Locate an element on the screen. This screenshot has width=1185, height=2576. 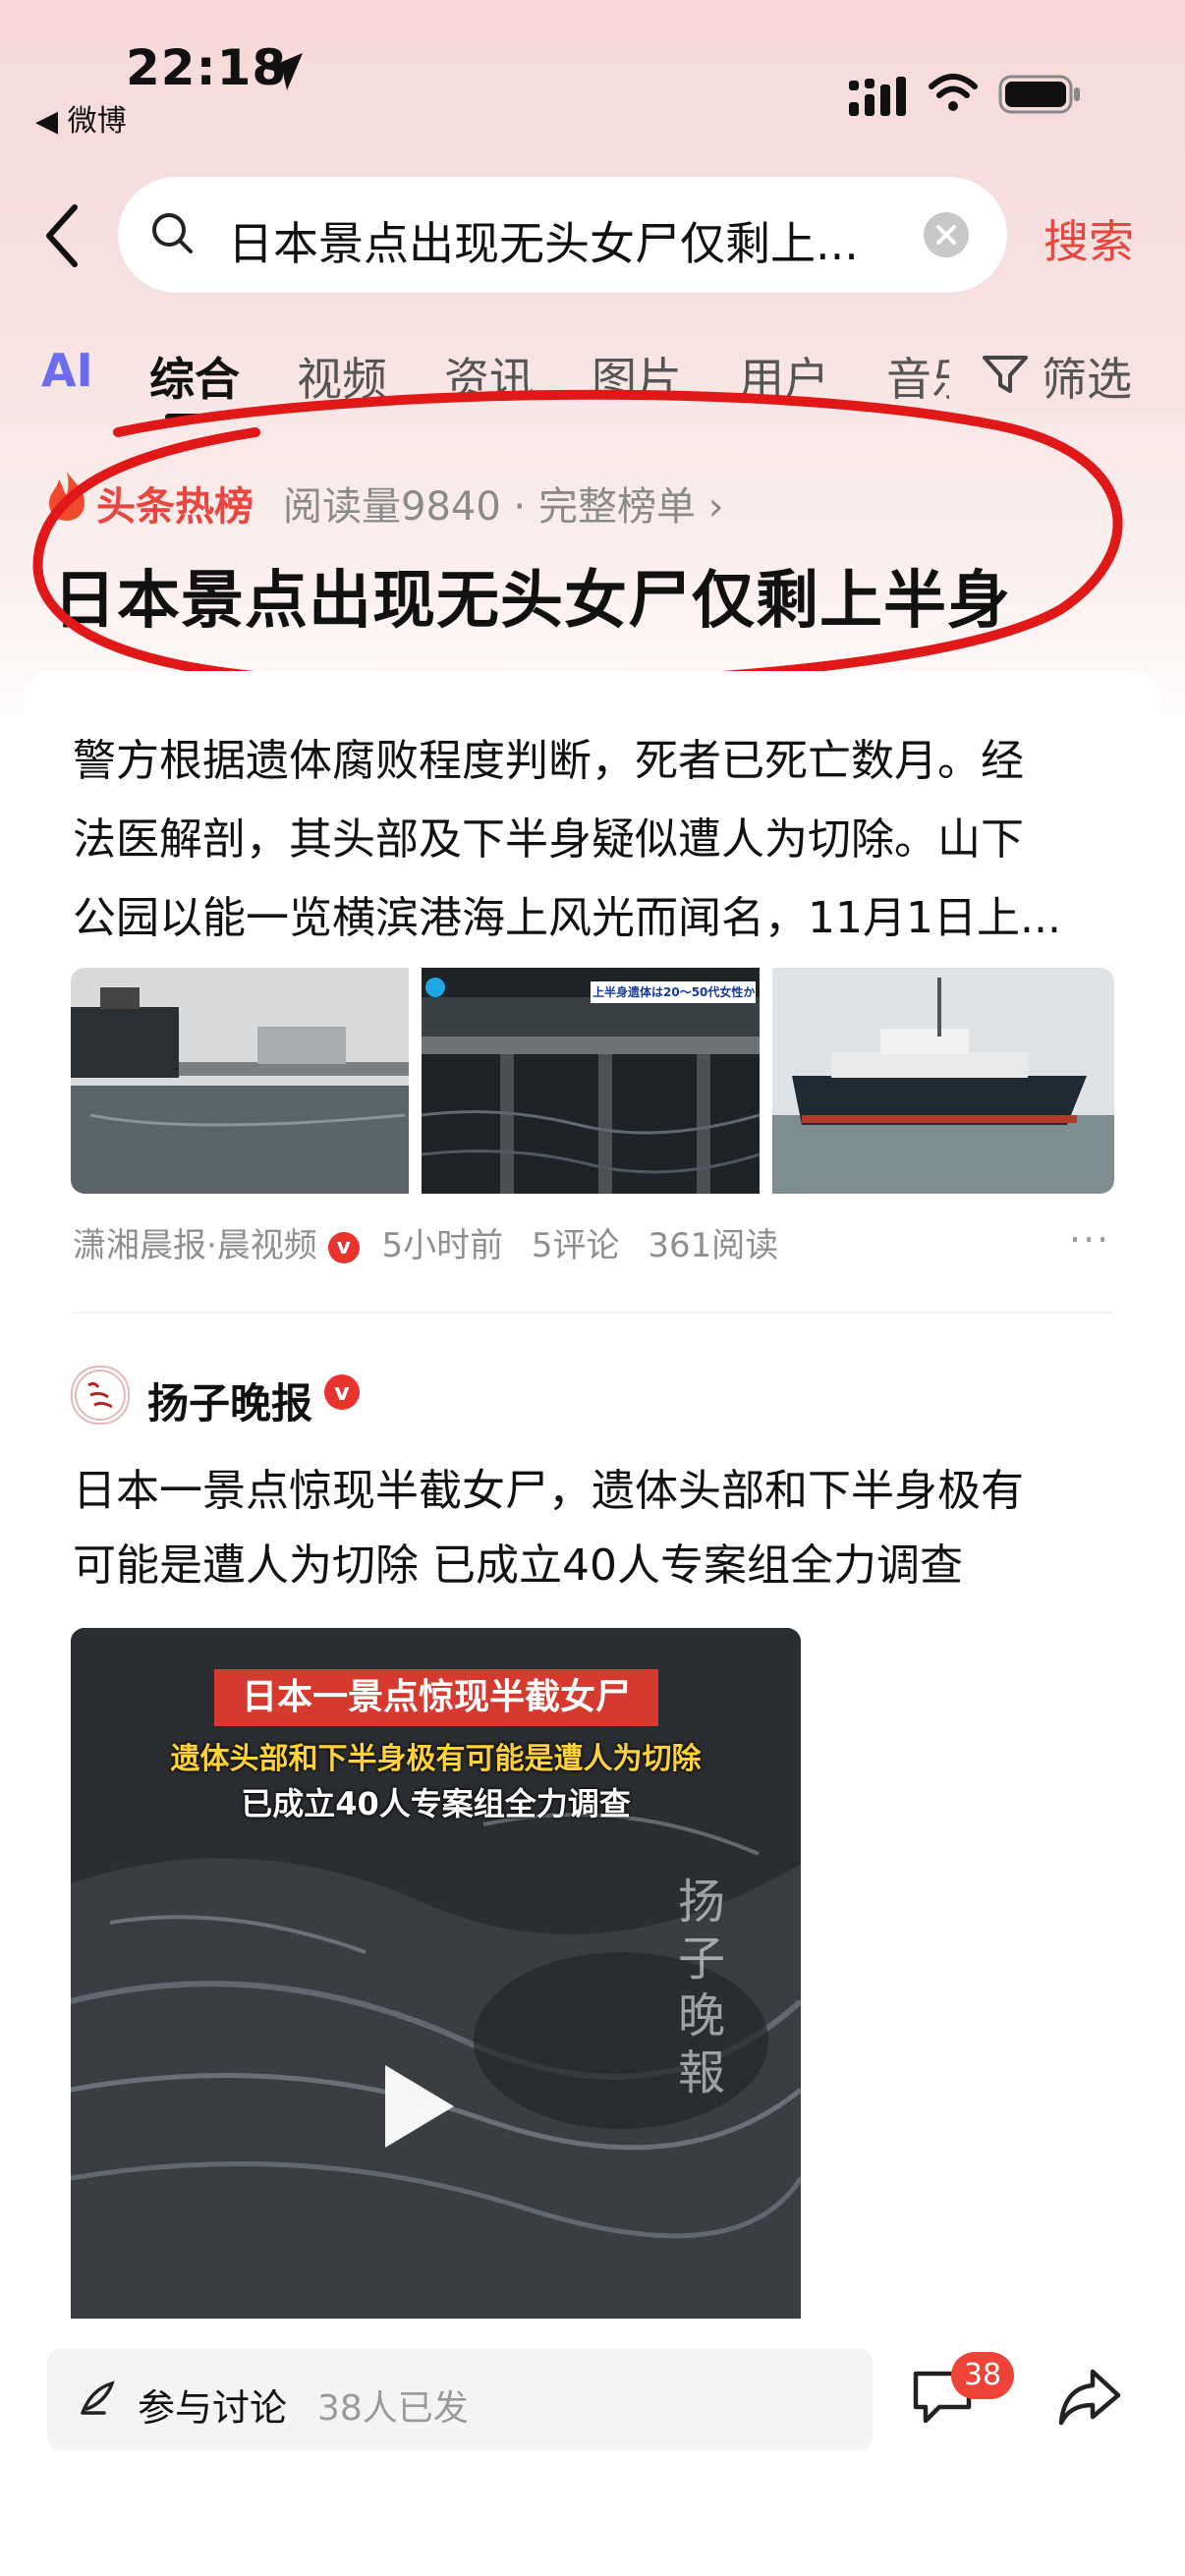
article-reads: 361阅读 is located at coordinates (714, 1245).